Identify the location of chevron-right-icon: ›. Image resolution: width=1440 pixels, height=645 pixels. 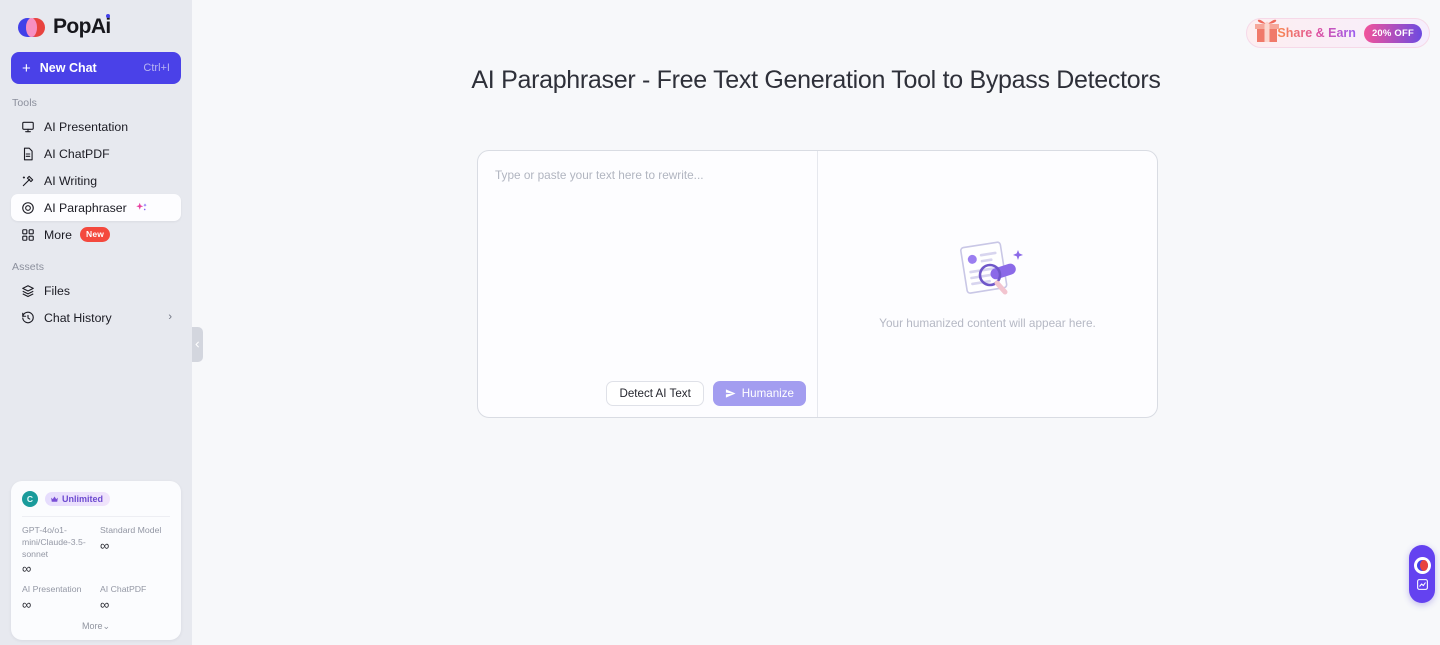
(170, 317).